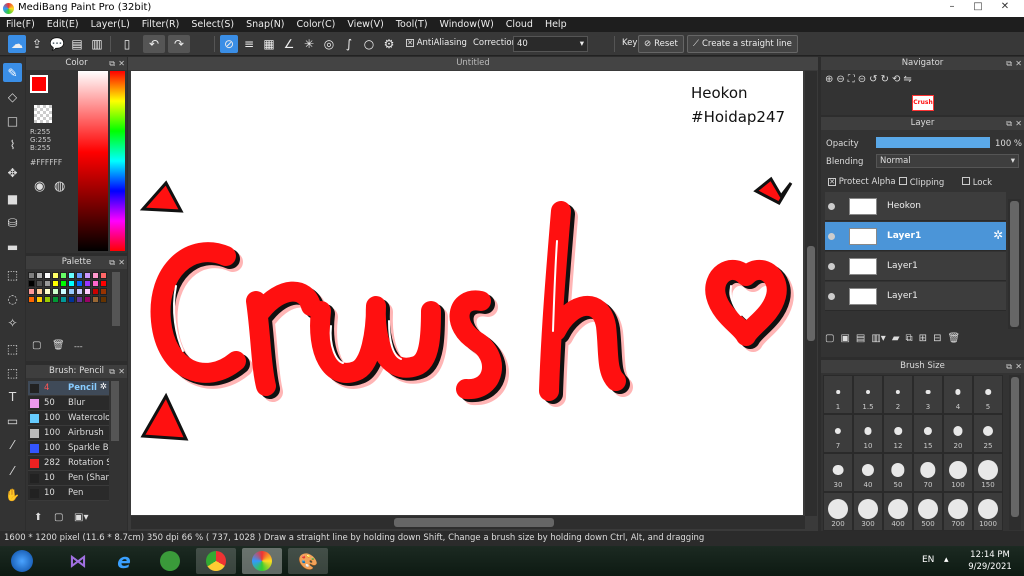  I want to click on magic-wand-tool-icon: ✧, so click(12, 322).